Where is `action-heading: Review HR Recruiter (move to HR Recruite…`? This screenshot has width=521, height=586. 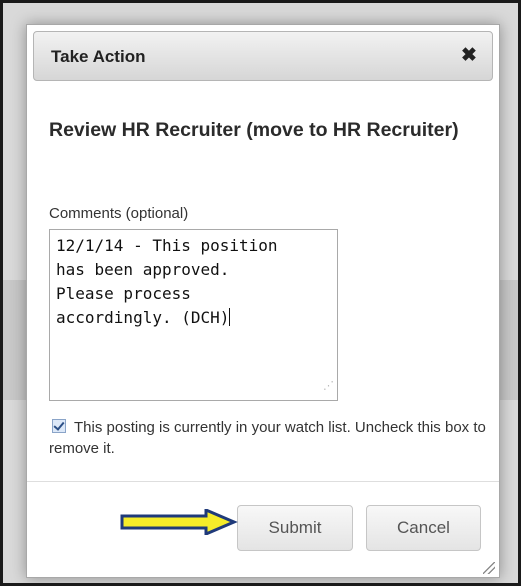
action-heading: Review HR Recruiter (move to HR Recruite… is located at coordinates (254, 130).